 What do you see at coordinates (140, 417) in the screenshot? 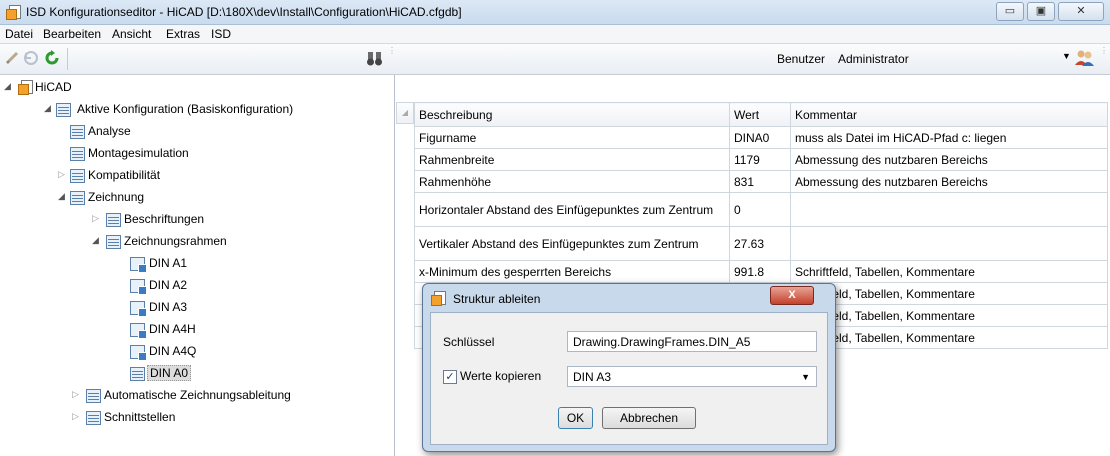
I see `tree-label: Schnittstellen` at bounding box center [140, 417].